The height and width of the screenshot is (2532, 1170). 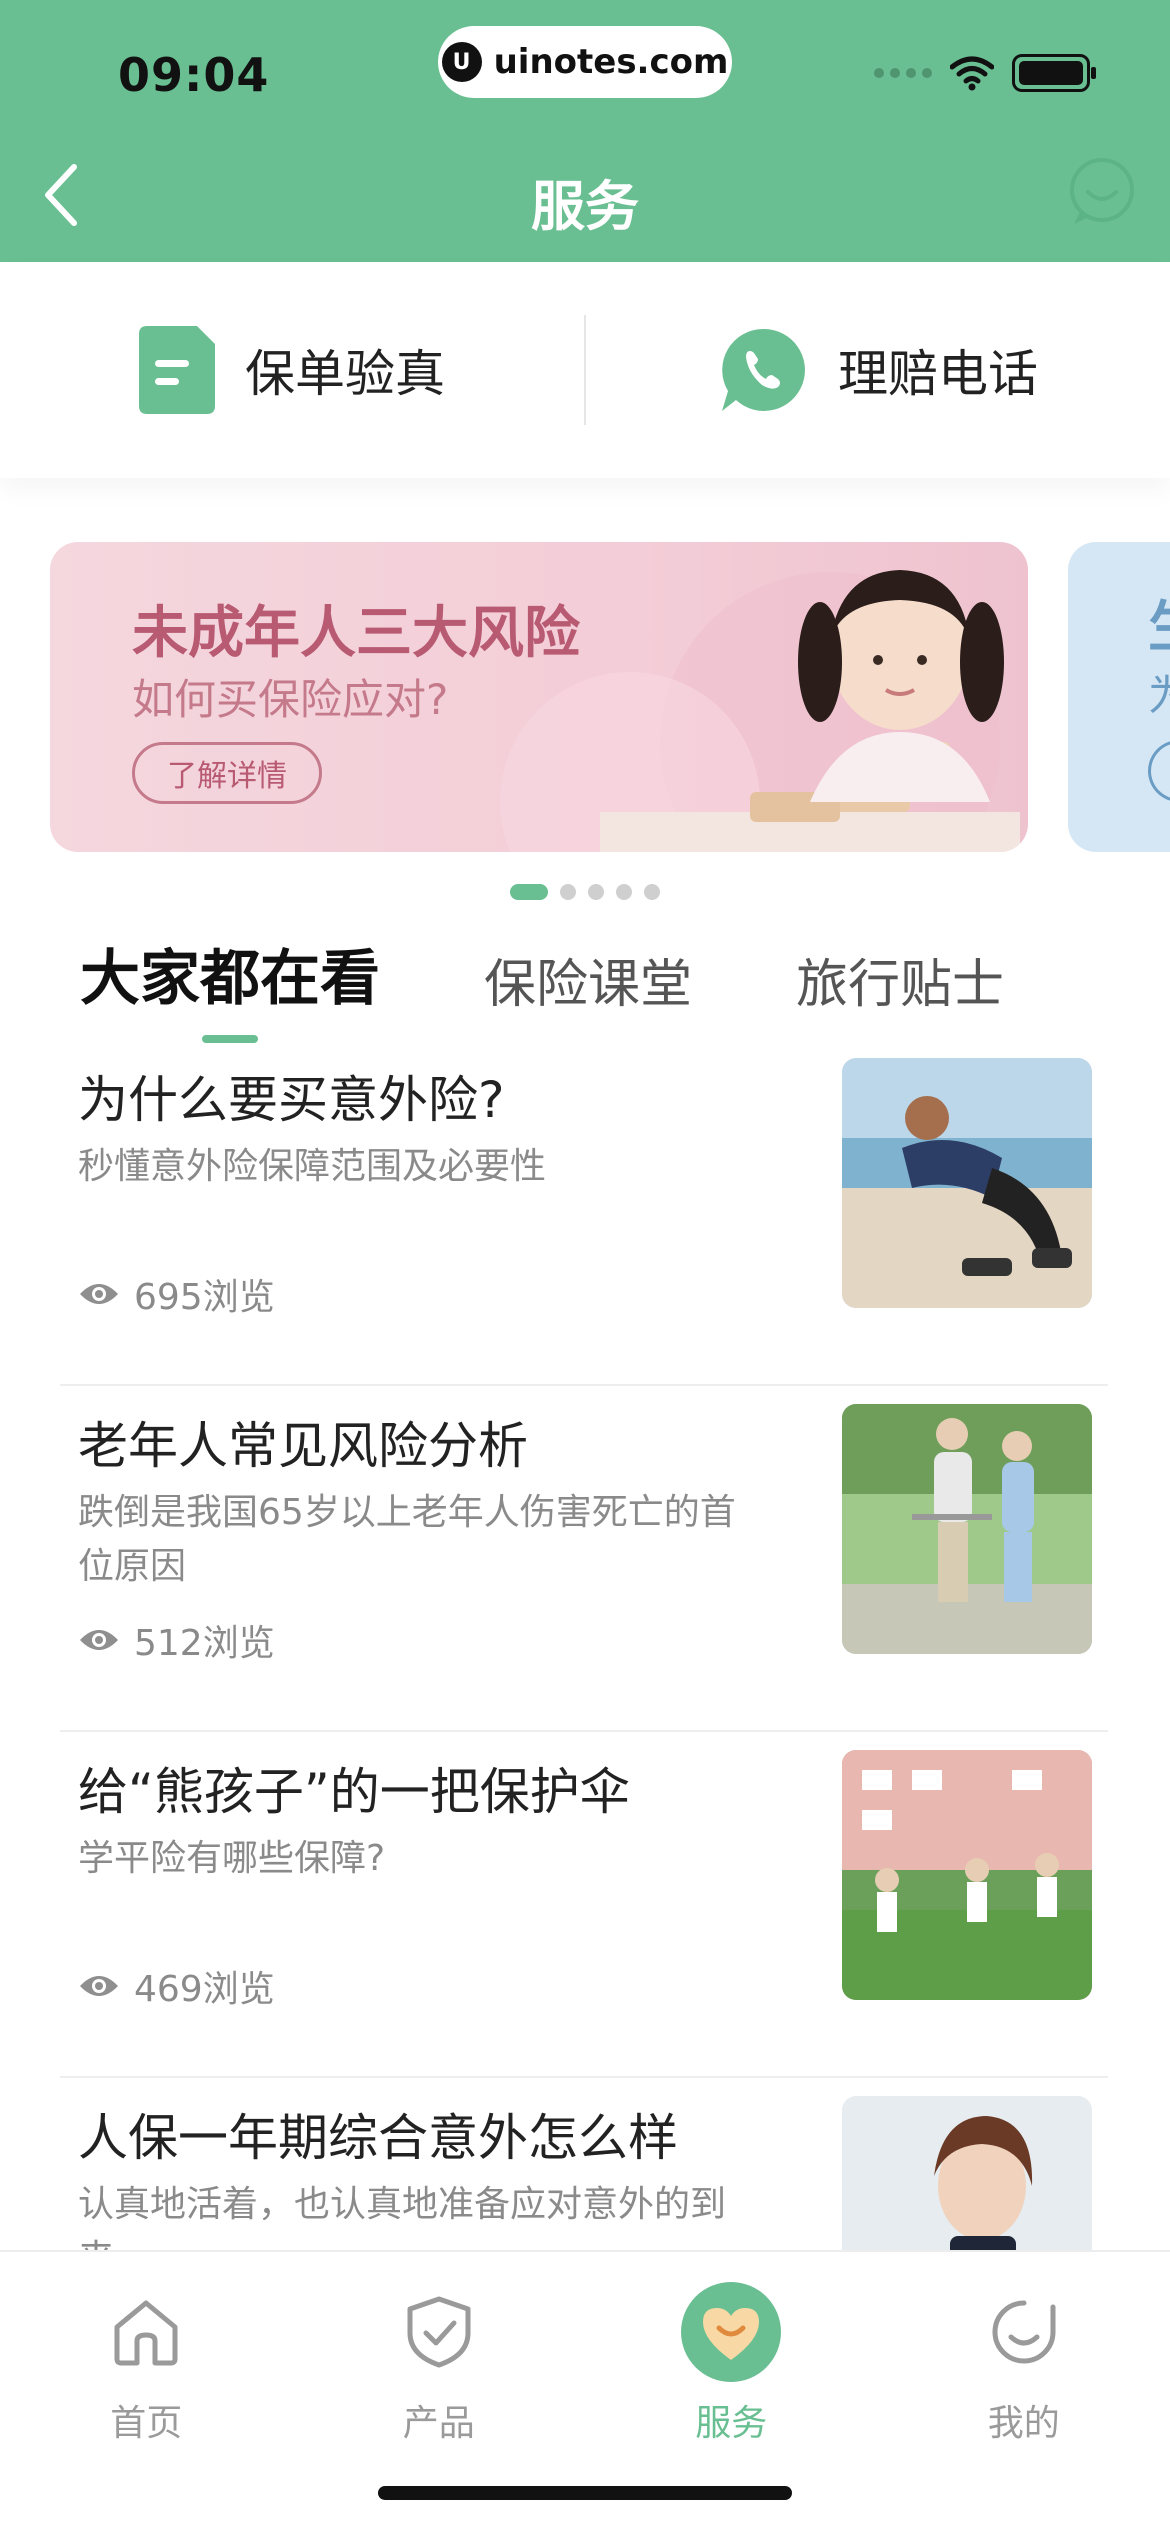 I want to click on shield-check-icon, so click(x=439, y=2332).